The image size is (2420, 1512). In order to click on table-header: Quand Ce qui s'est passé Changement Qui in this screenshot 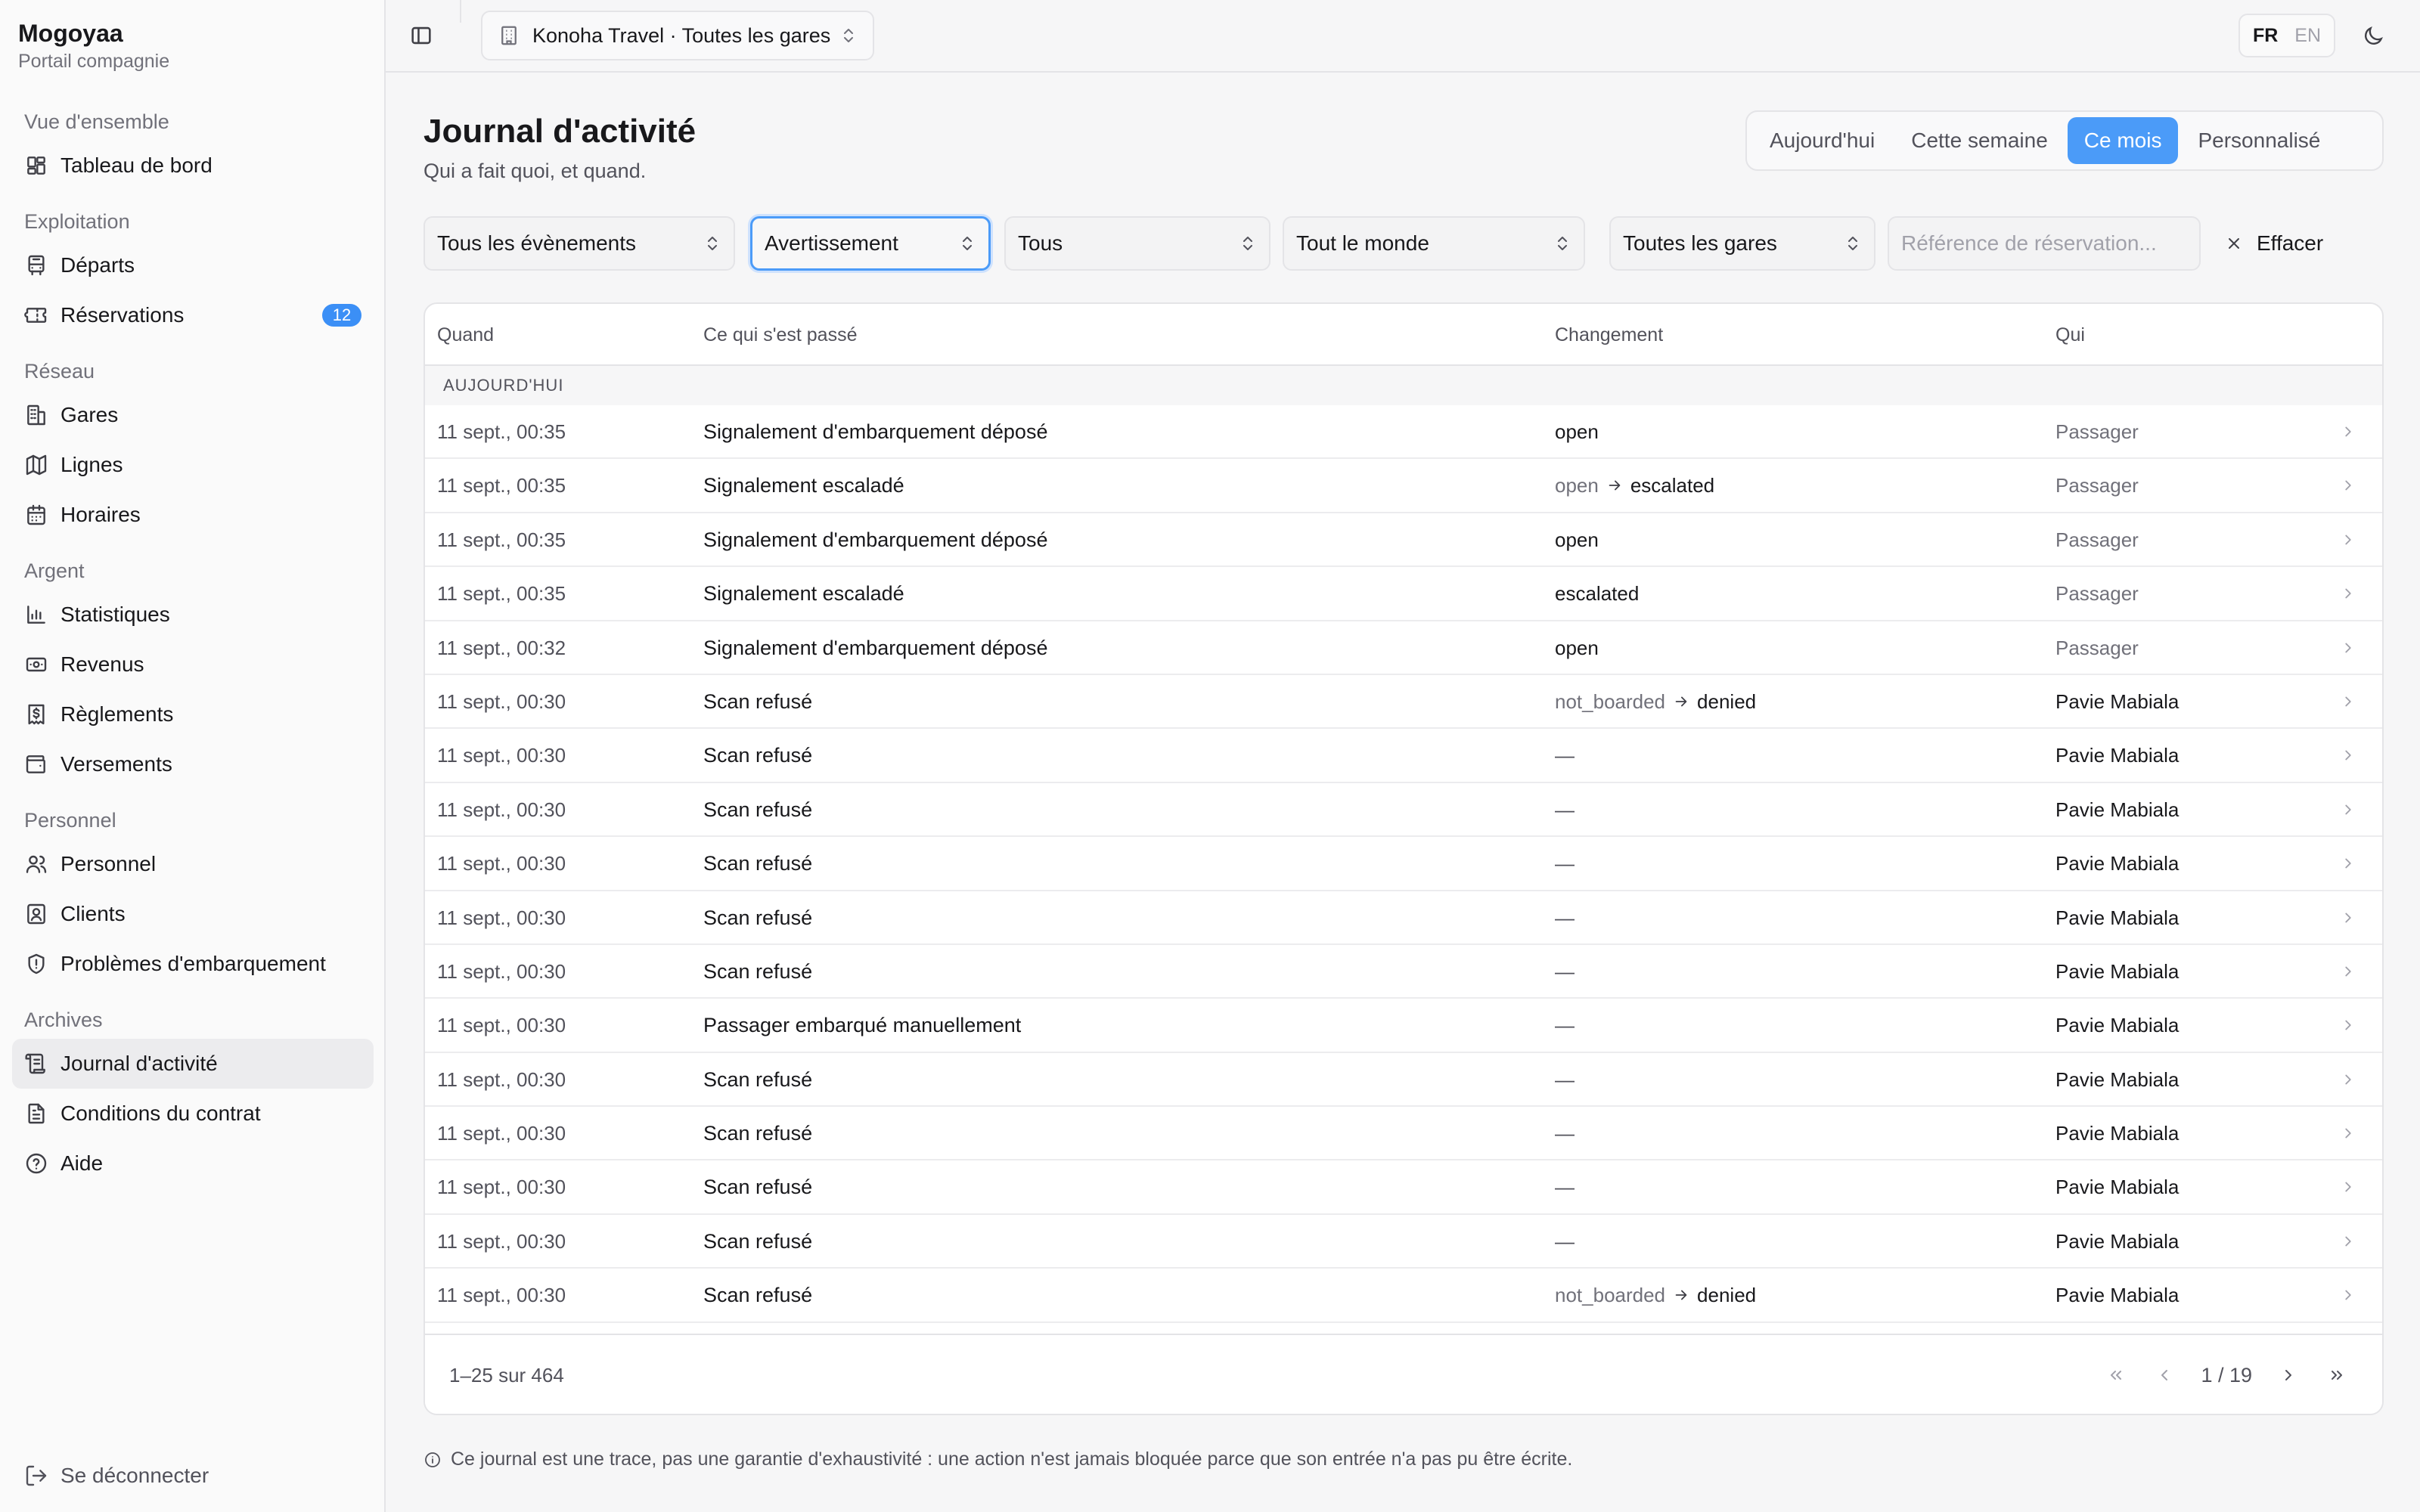, I will do `click(1403, 335)`.